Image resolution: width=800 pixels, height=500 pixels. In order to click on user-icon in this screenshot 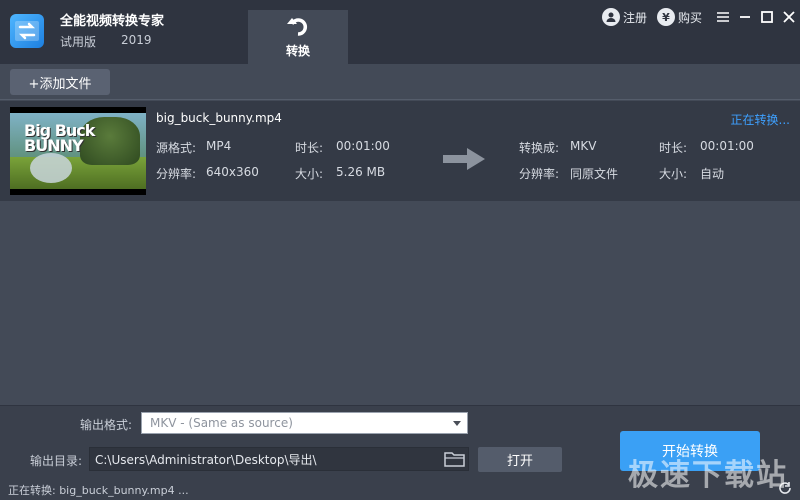, I will do `click(610, 17)`.